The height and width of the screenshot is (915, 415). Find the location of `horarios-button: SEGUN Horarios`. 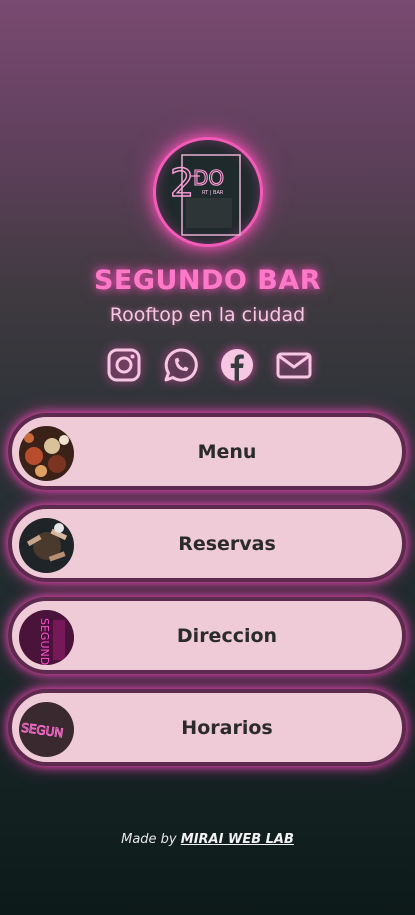

horarios-button: SEGUN Horarios is located at coordinates (207, 727).